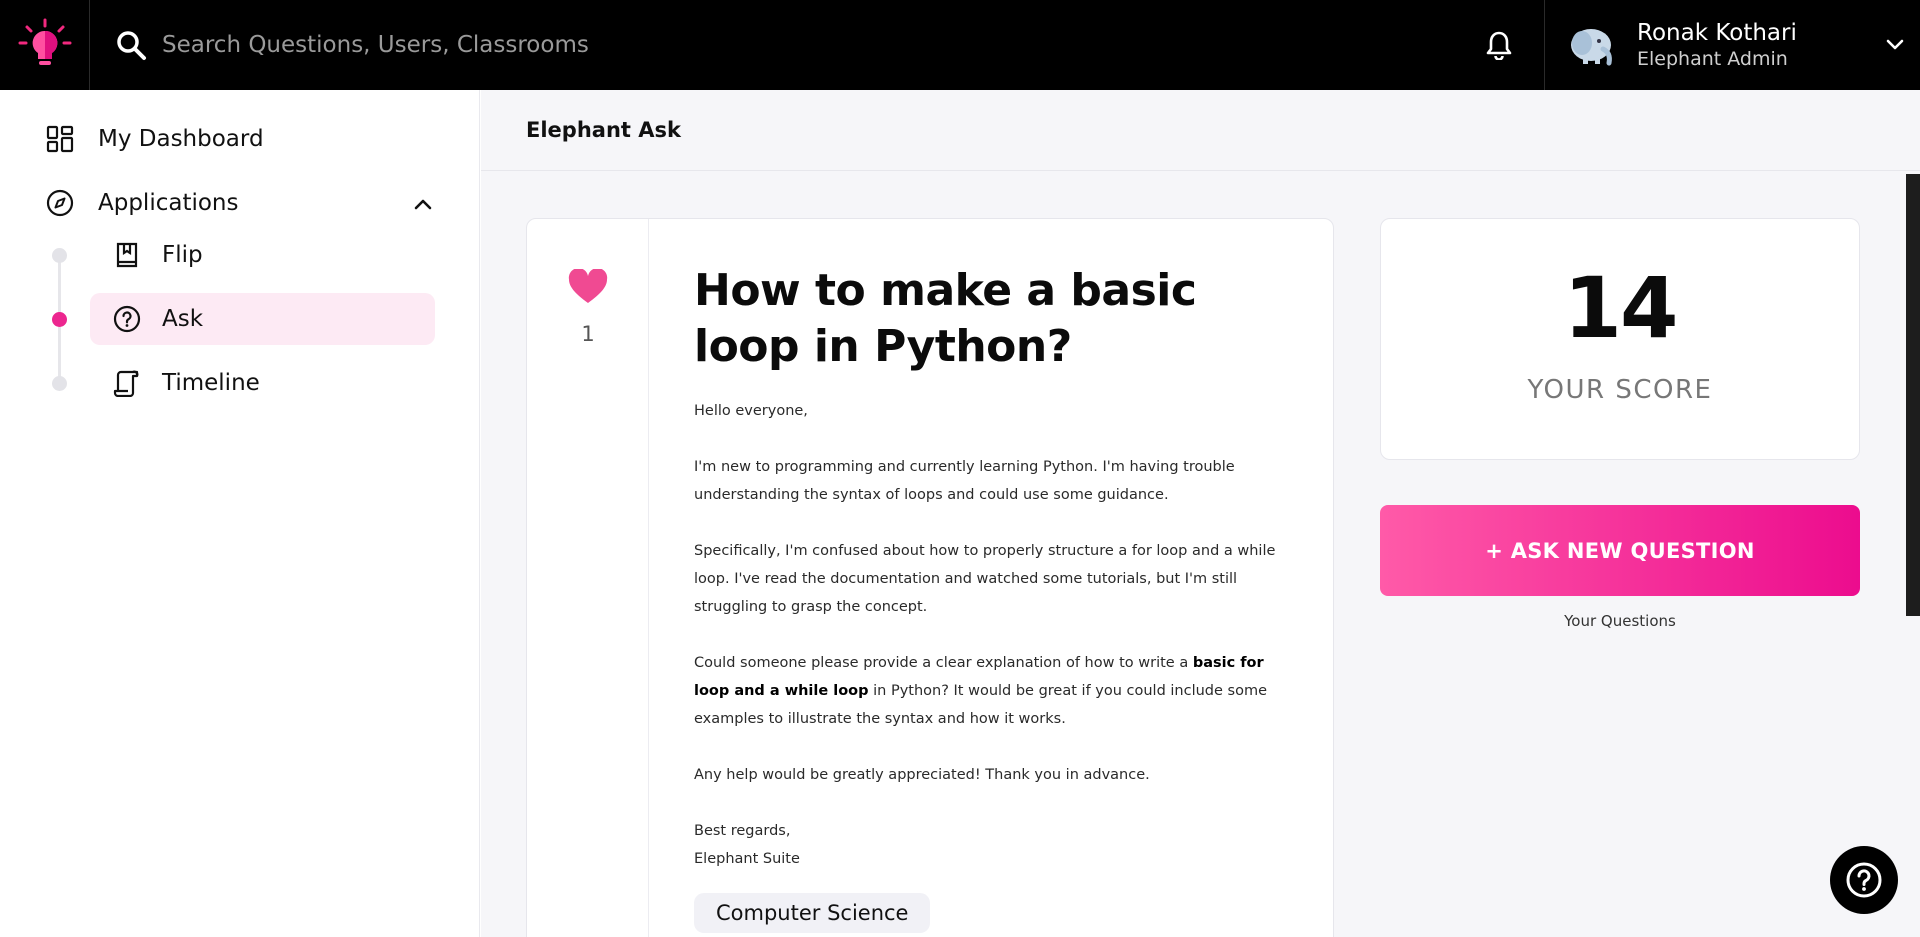 The width and height of the screenshot is (1920, 937). What do you see at coordinates (1200, 170) in the screenshot?
I see `divider` at bounding box center [1200, 170].